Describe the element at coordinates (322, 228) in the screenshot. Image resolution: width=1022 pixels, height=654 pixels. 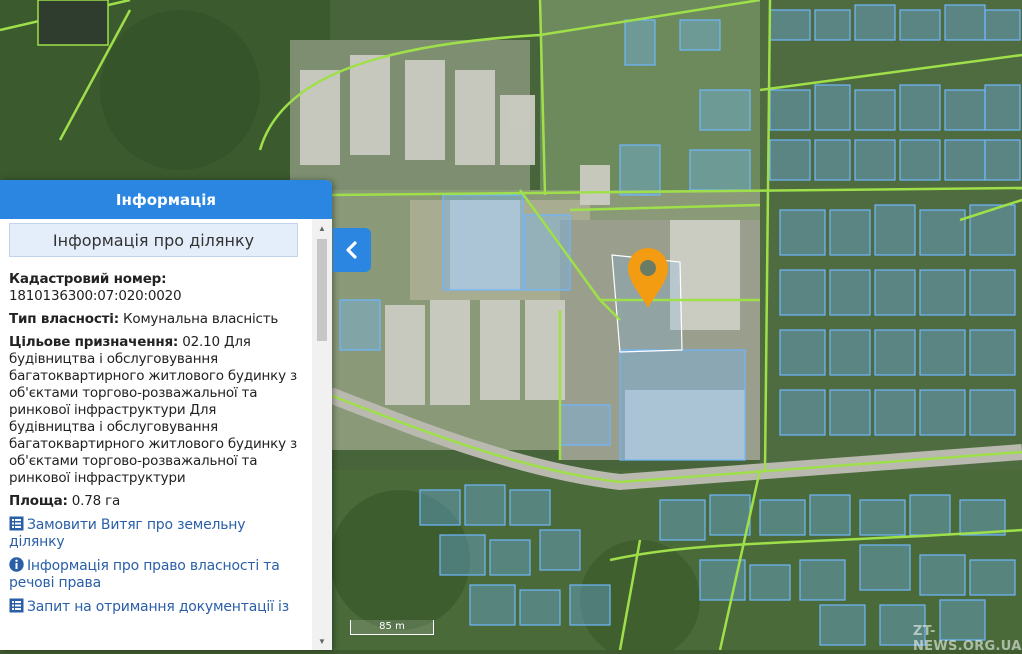
I see `scroll-up-arrow-icon: ▲` at that location.